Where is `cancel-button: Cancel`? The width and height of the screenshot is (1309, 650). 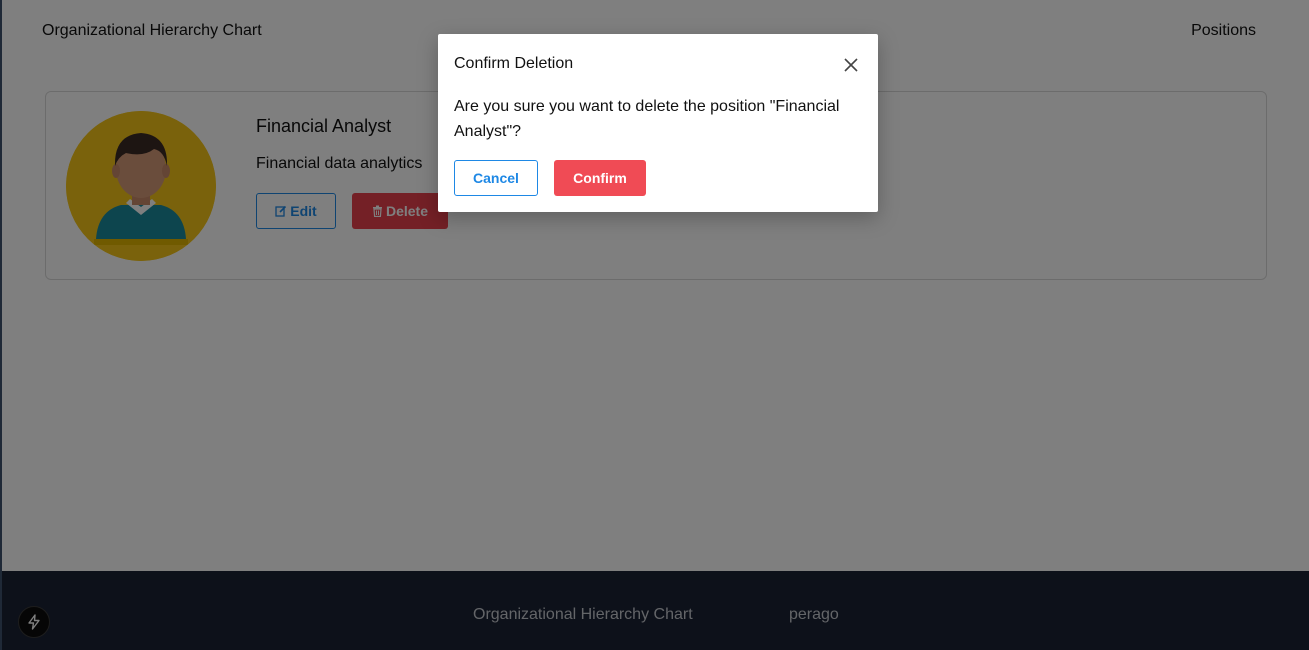
cancel-button: Cancel is located at coordinates (496, 178).